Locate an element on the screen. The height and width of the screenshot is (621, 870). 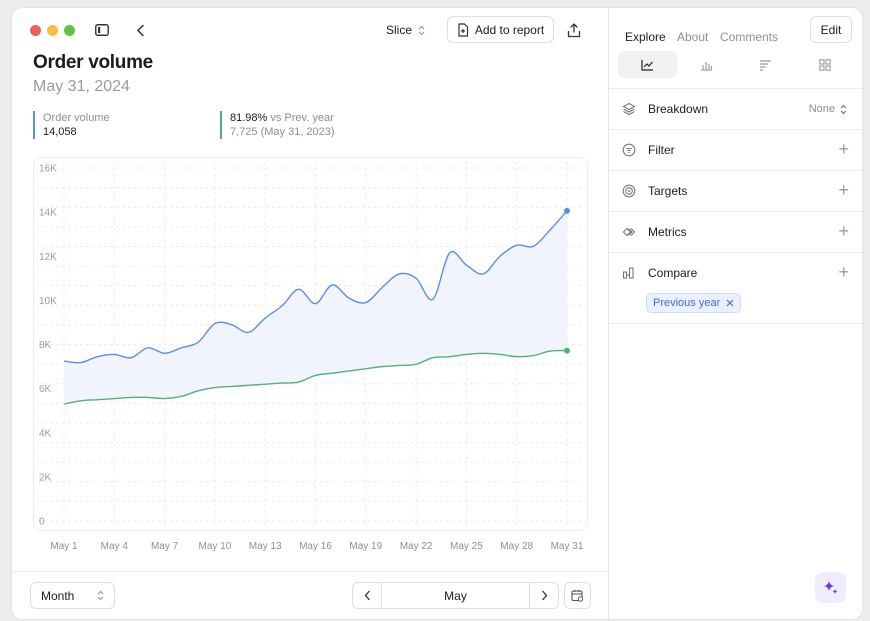
y-tick-label: 8K is located at coordinates (45, 345).